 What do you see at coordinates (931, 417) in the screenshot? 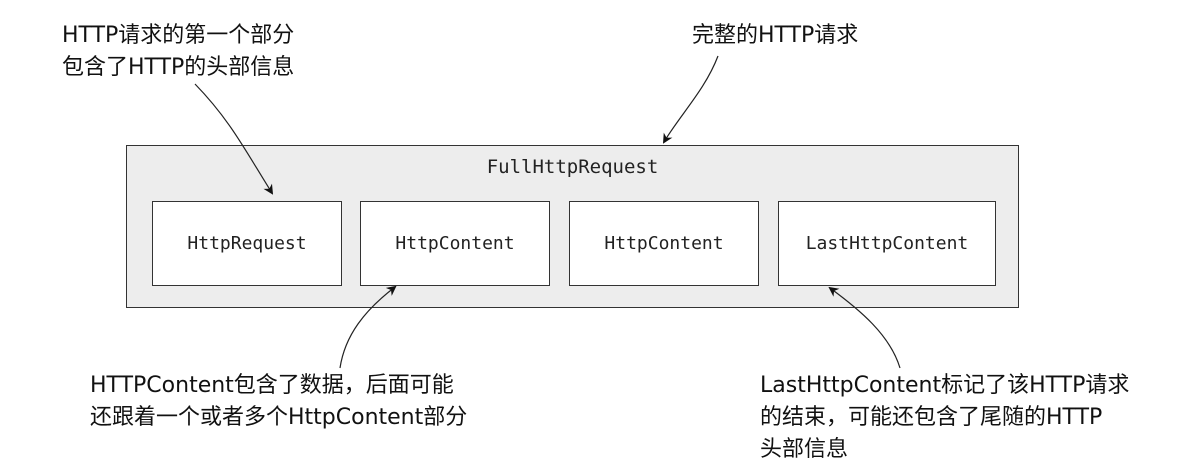
I see `annotation-line: 的结束，可能还包含了尾随的HTTP` at bounding box center [931, 417].